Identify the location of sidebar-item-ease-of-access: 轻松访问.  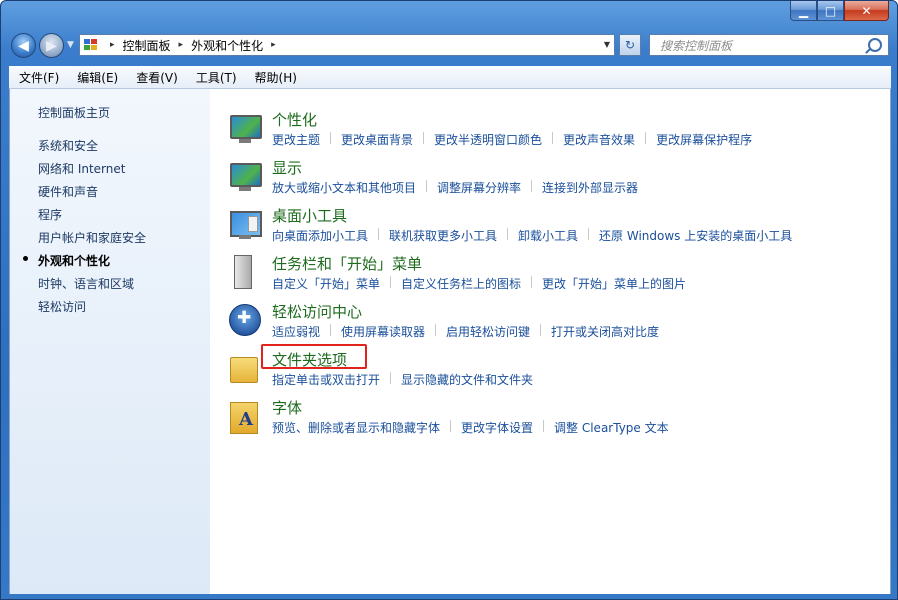
(62, 306).